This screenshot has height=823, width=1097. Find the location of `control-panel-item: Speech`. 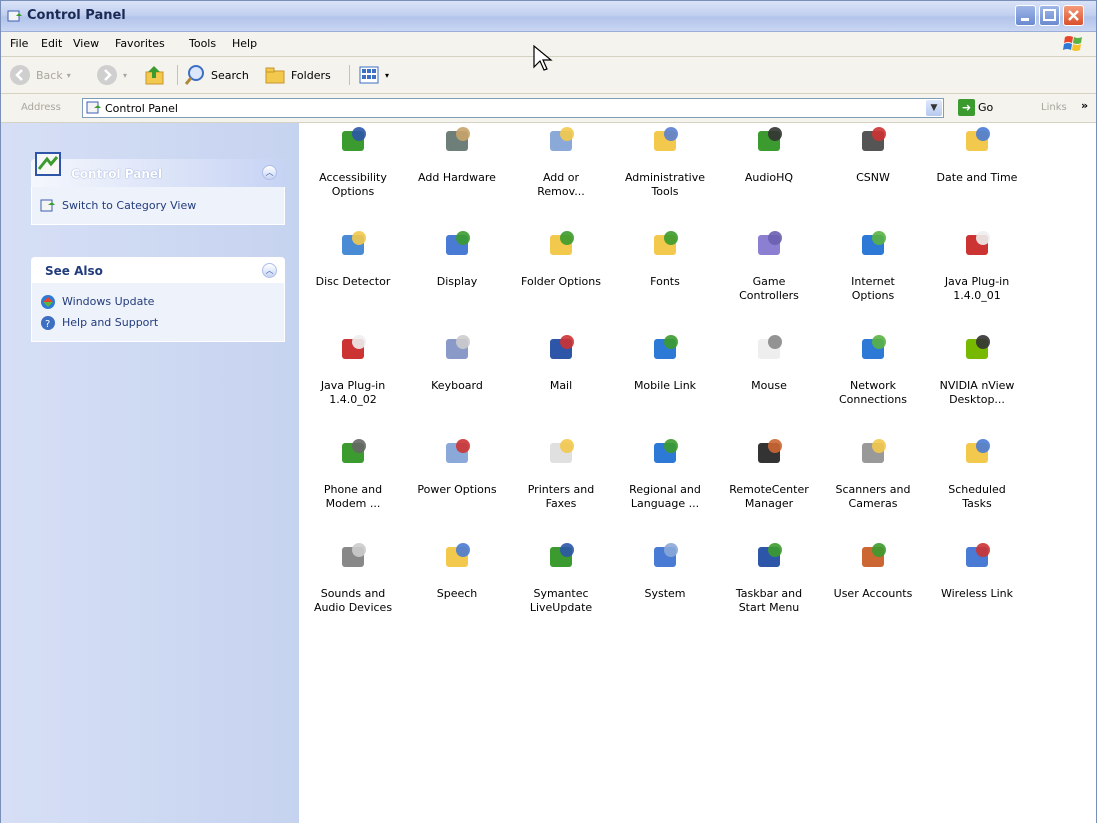

control-panel-item: Speech is located at coordinates (457, 591).